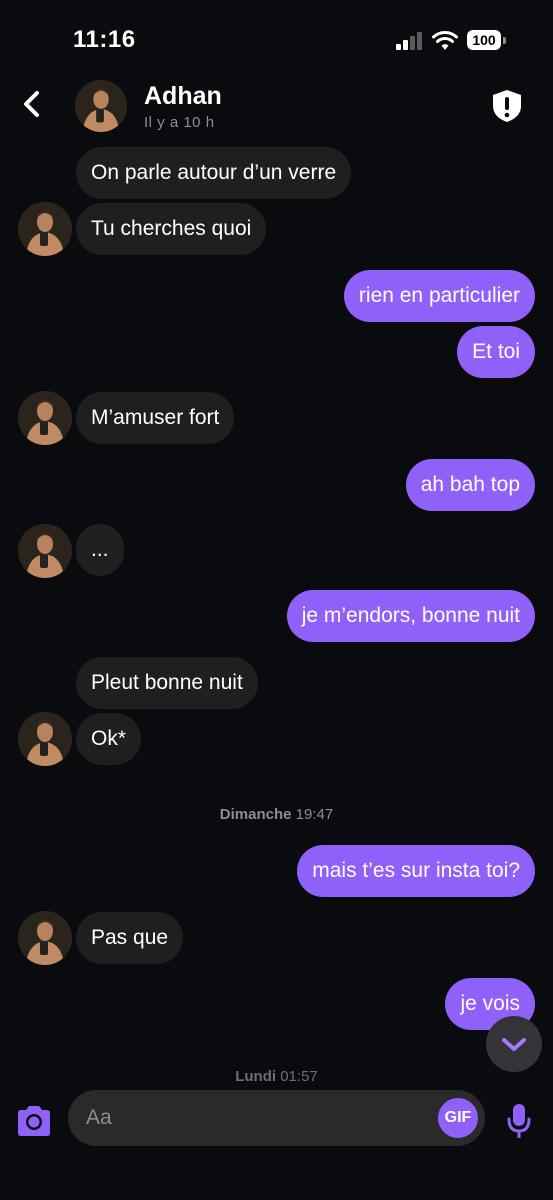  What do you see at coordinates (458, 1118) in the screenshot?
I see `gif-button: GIF` at bounding box center [458, 1118].